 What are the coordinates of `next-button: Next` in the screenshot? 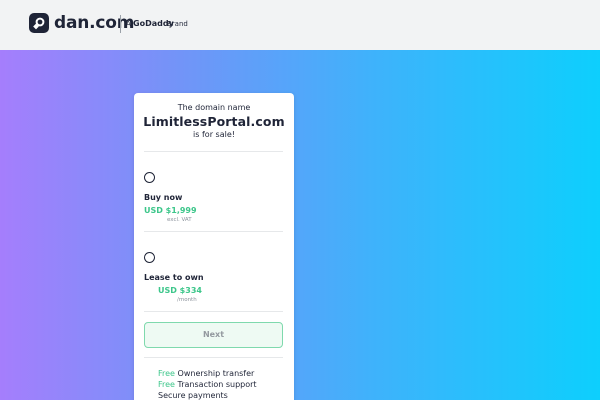 It's located at (213, 335).